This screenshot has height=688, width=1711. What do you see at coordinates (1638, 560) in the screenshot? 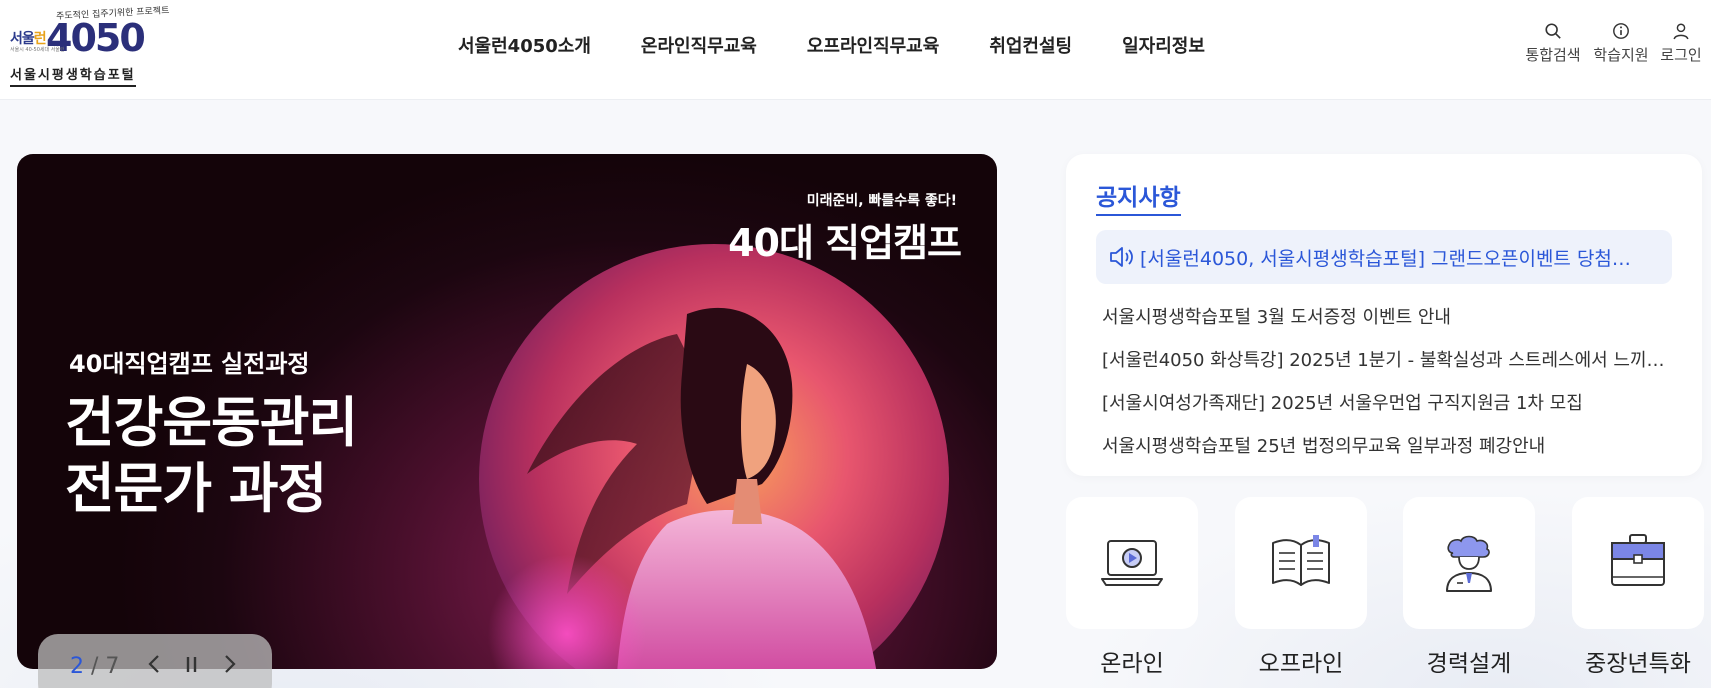
I see `briefcase-icon` at bounding box center [1638, 560].